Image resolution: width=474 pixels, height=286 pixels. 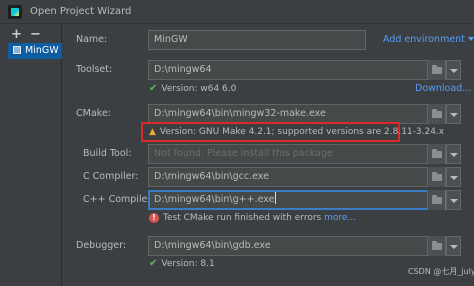 I want to click on name-field: MinGW, so click(x=257, y=40).